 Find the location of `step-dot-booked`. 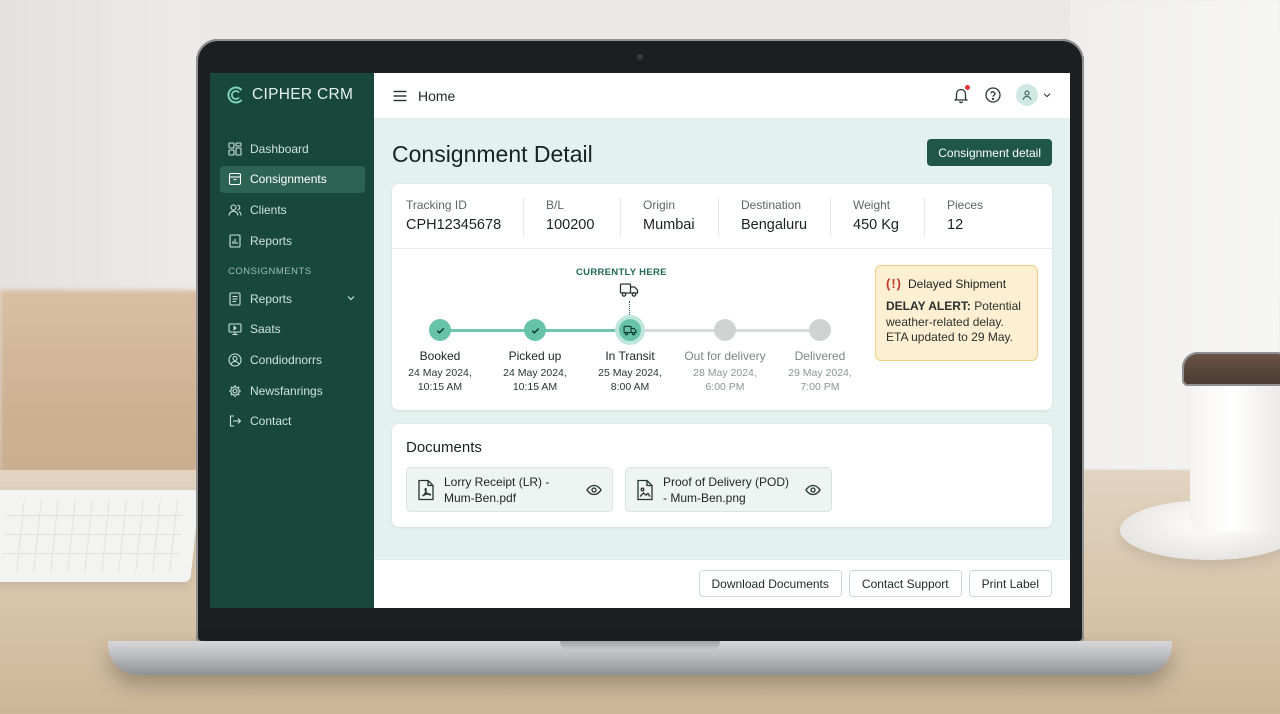

step-dot-booked is located at coordinates (440, 330).